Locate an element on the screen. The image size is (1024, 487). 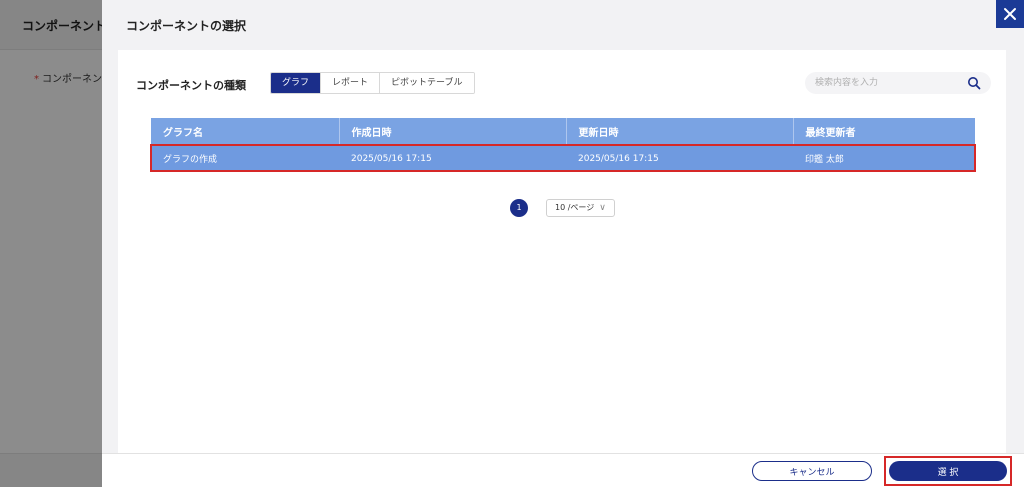
drawer-header: コンポーネントの選択 is located at coordinates (563, 25).